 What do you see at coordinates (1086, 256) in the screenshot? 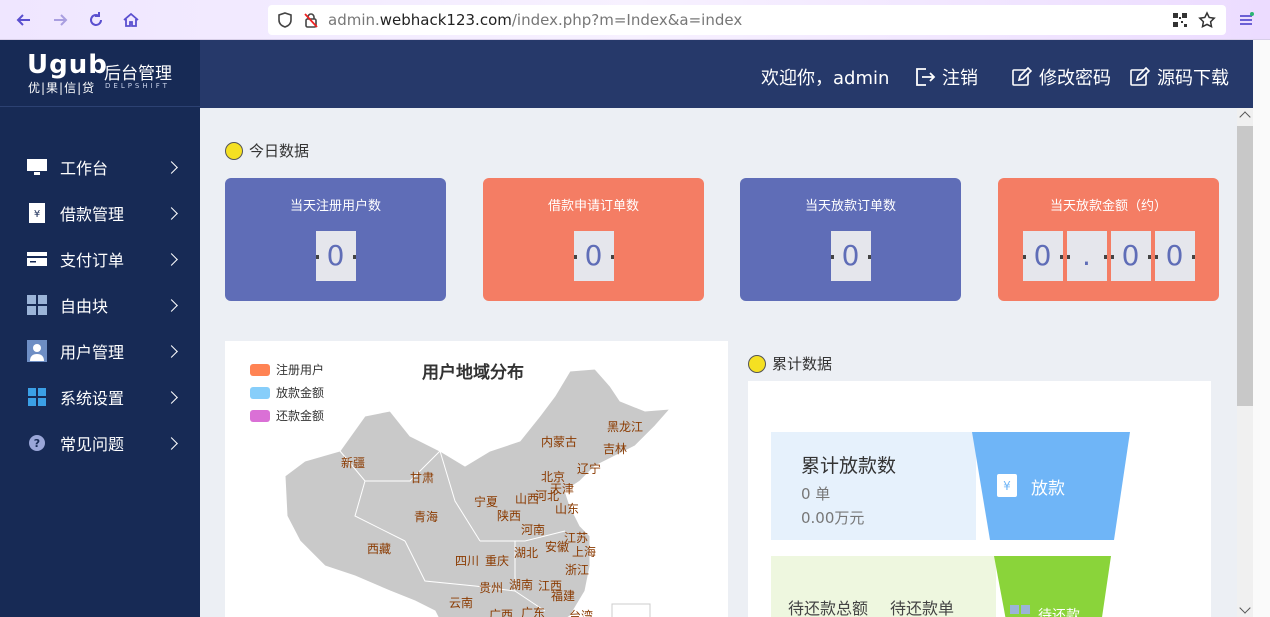
I see `digit: .` at bounding box center [1086, 256].